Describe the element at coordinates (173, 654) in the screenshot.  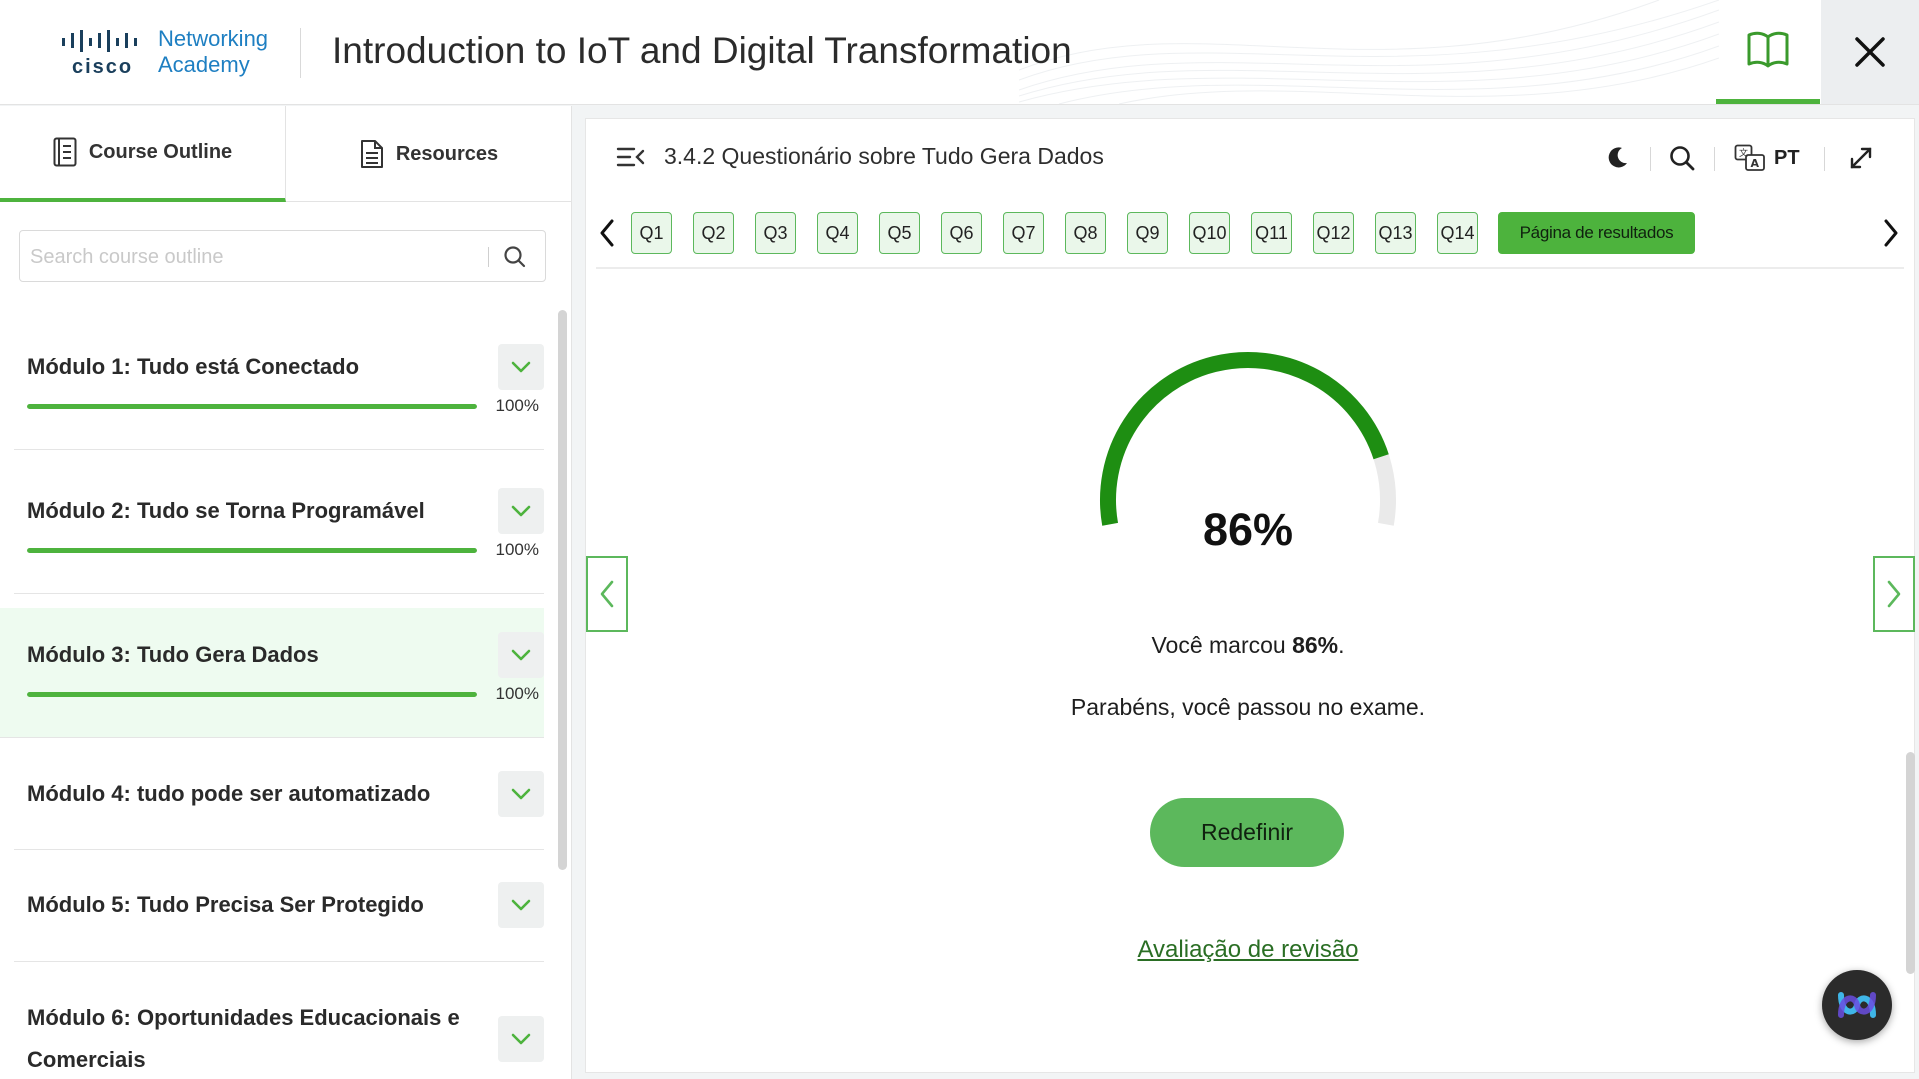
I see `module-title: Módulo 3: Tudo Gera Dados` at that location.